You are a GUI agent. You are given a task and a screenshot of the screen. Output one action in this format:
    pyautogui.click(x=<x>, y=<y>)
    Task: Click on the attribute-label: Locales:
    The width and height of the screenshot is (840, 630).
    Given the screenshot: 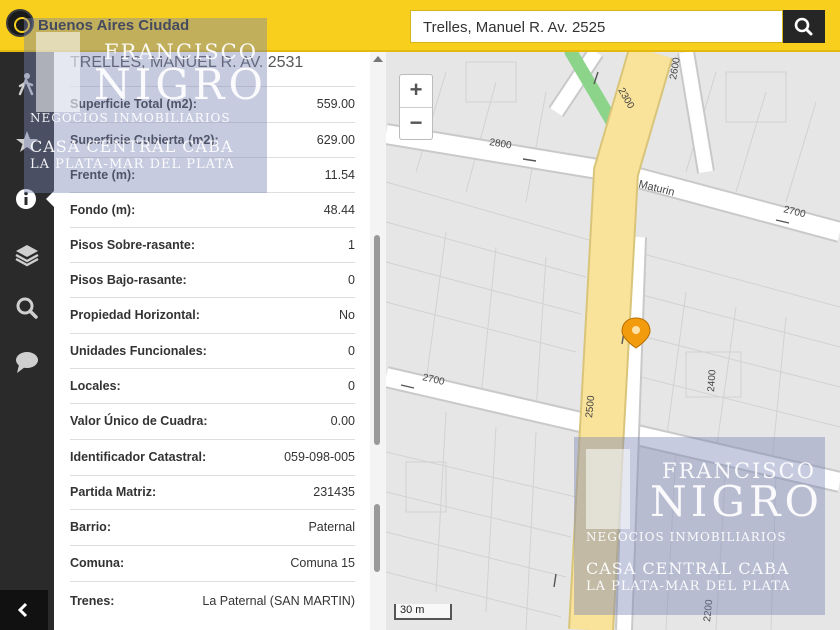 What is the action you would take?
    pyautogui.click(x=95, y=385)
    